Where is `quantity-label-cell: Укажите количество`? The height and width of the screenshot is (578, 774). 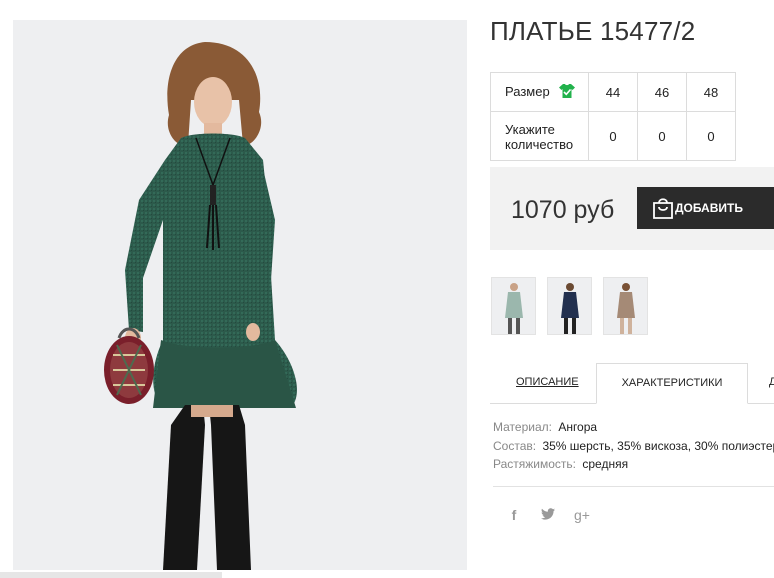
quantity-label-cell: Укажите количество is located at coordinates (539, 136).